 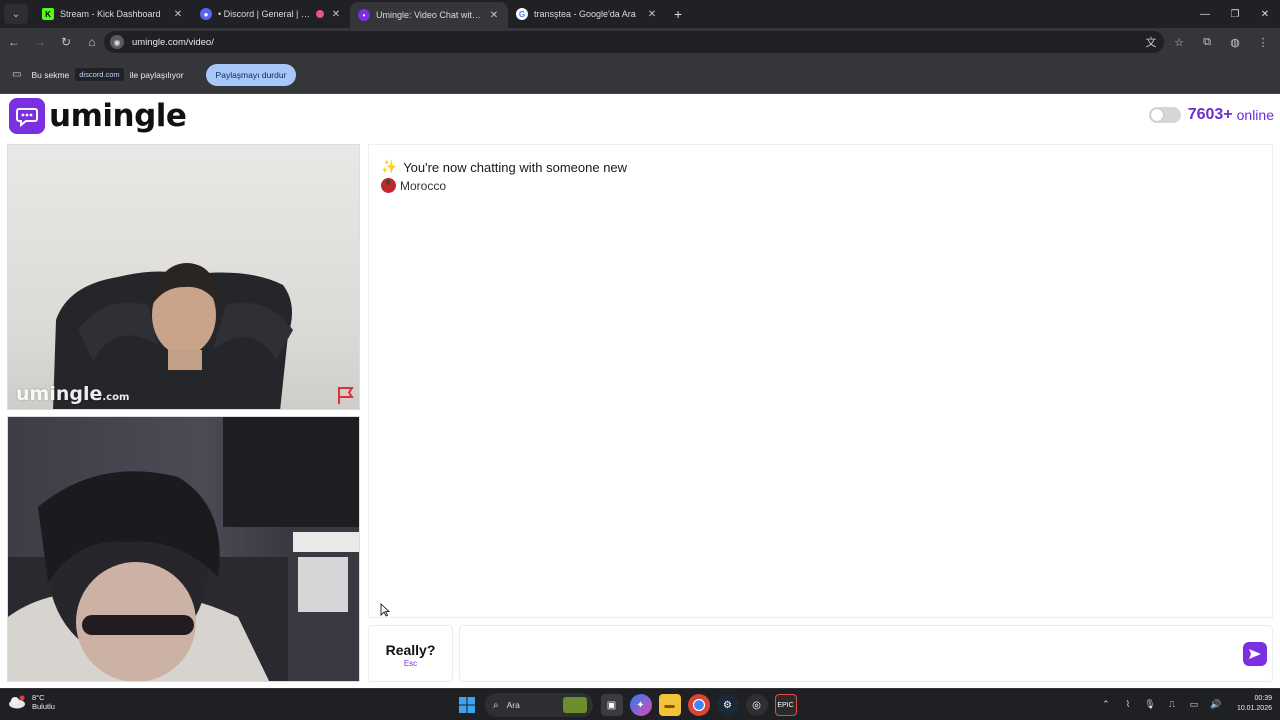 What do you see at coordinates (1151, 42) in the screenshot?
I see `translate-icon: 文` at bounding box center [1151, 42].